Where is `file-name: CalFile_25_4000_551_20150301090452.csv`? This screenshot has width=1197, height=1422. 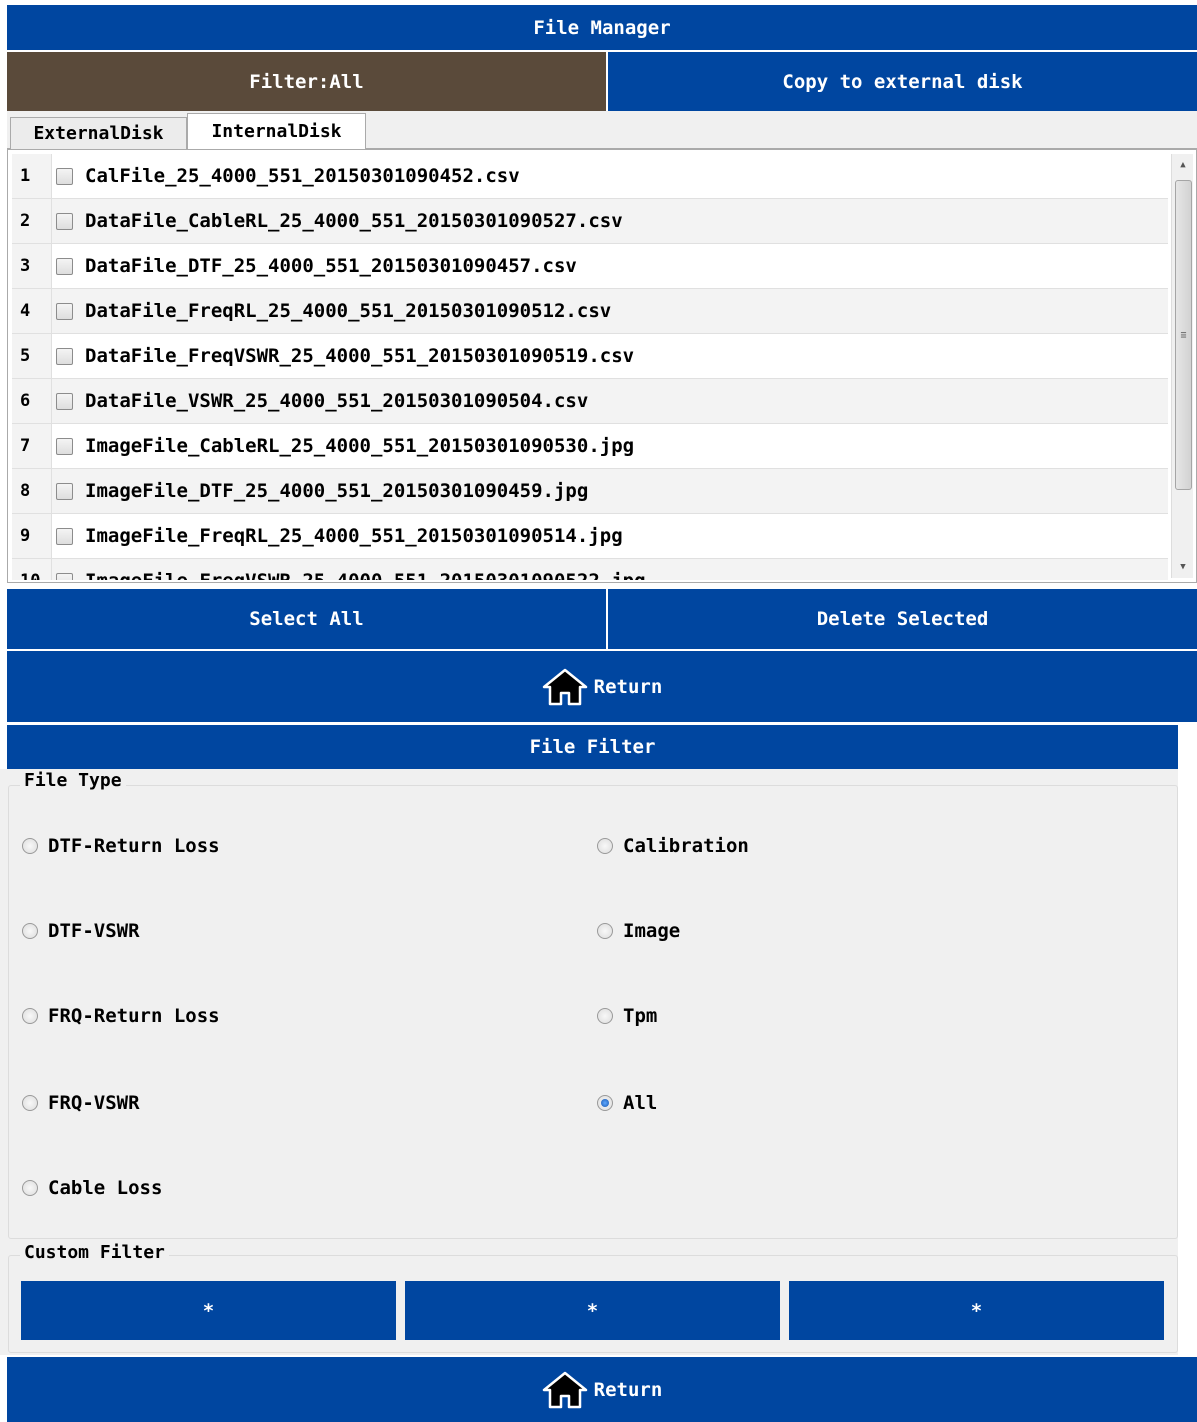 file-name: CalFile_25_4000_551_20150301090452.csv is located at coordinates (302, 176).